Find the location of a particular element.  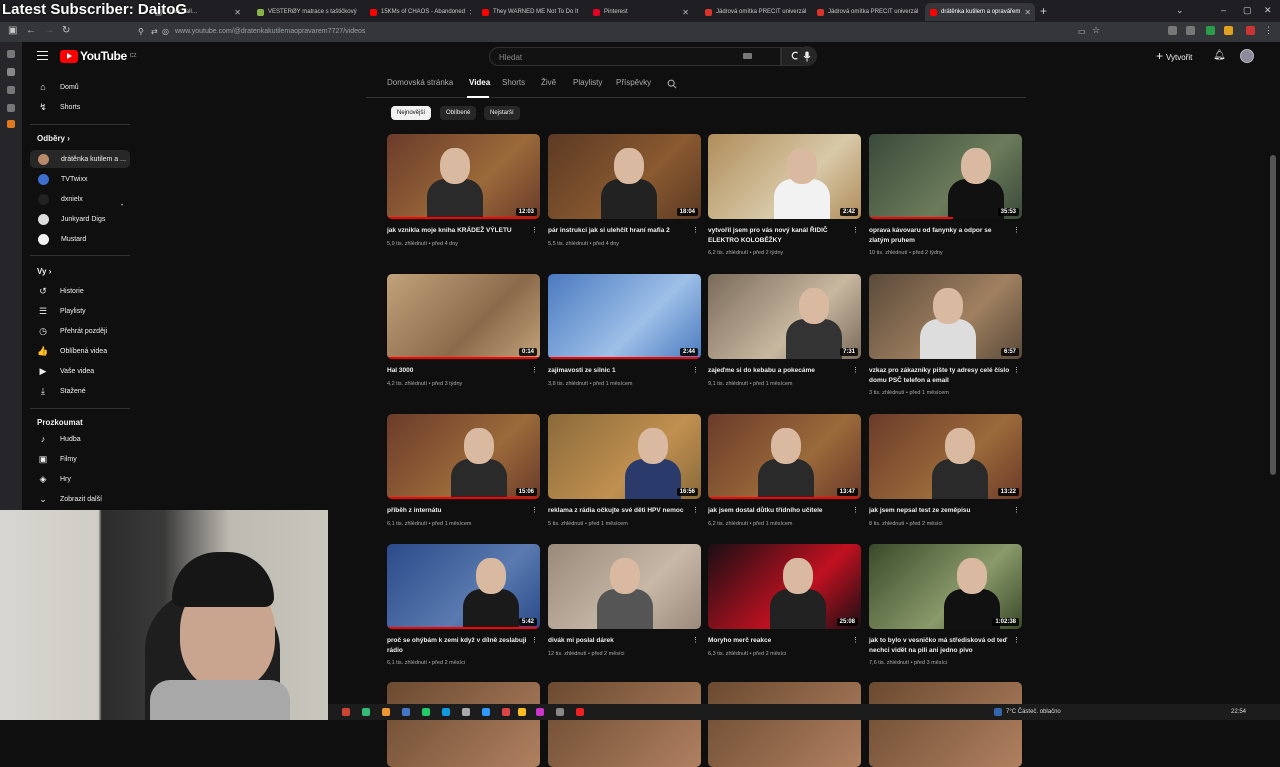

voice-search-button is located at coordinates (807, 56).